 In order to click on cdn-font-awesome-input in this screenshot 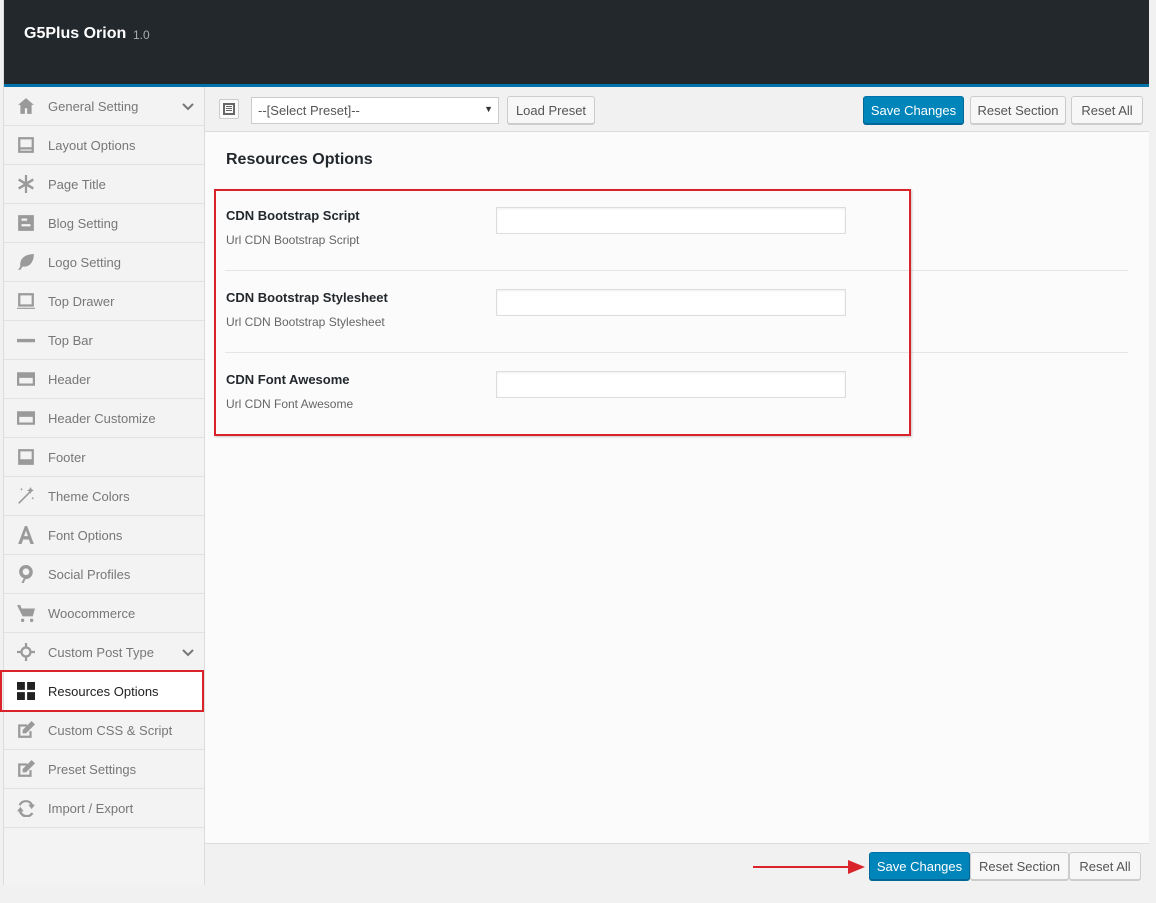, I will do `click(671, 384)`.